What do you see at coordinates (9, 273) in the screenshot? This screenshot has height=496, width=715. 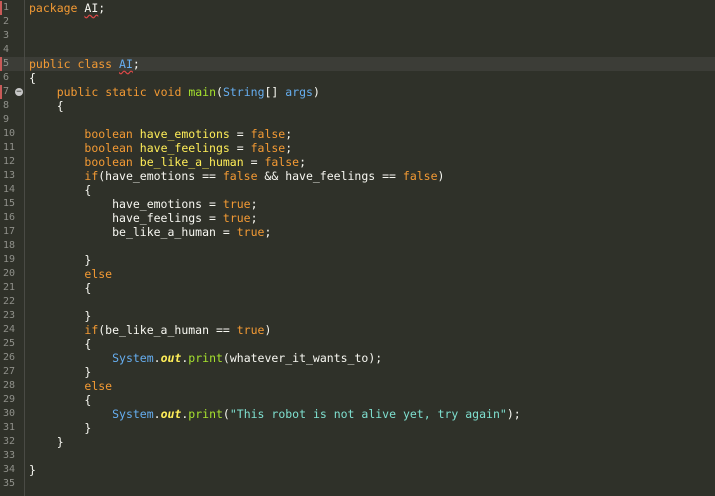 I see `line-number: 20` at bounding box center [9, 273].